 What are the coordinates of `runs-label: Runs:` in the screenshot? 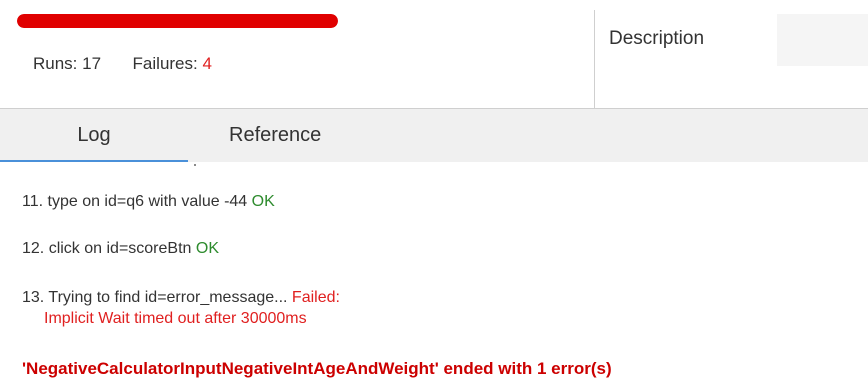 It's located at (55, 63).